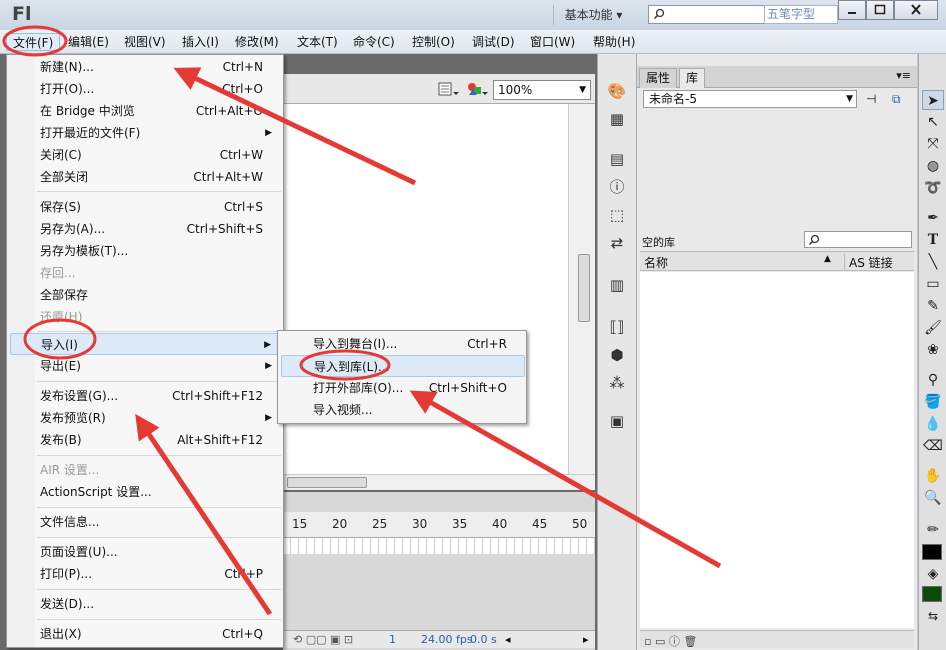 Image resolution: width=946 pixels, height=650 pixels. Describe the element at coordinates (933, 144) in the screenshot. I see `free-transform-tool-icon: ⤧` at that location.